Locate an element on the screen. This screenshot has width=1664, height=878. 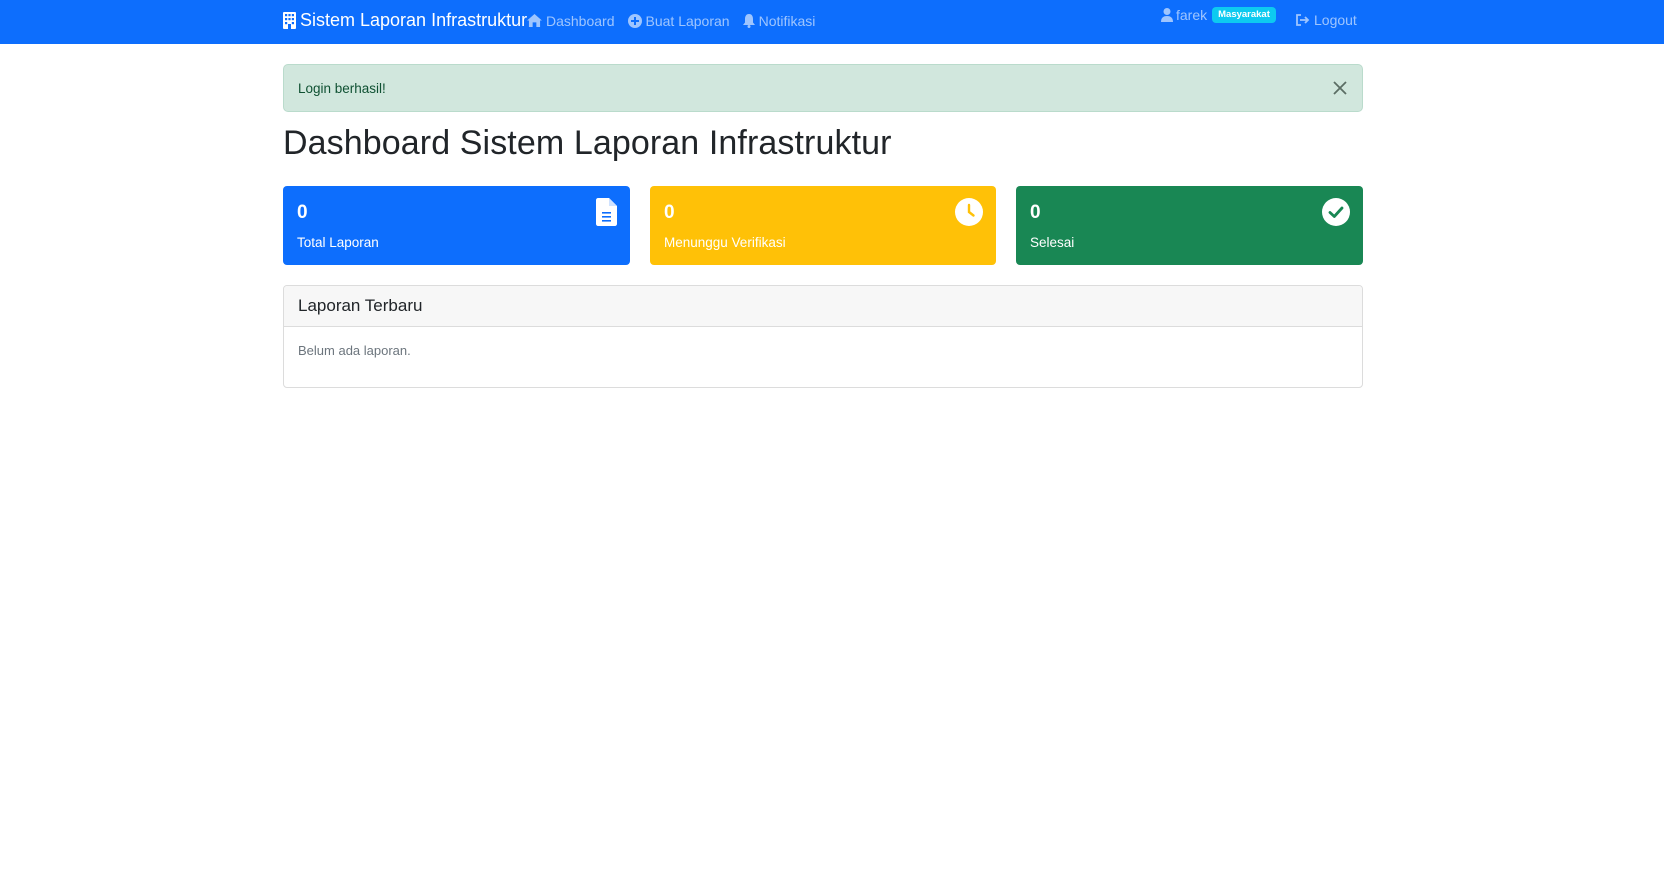
role-badge: Masyarakat is located at coordinates (1244, 15).